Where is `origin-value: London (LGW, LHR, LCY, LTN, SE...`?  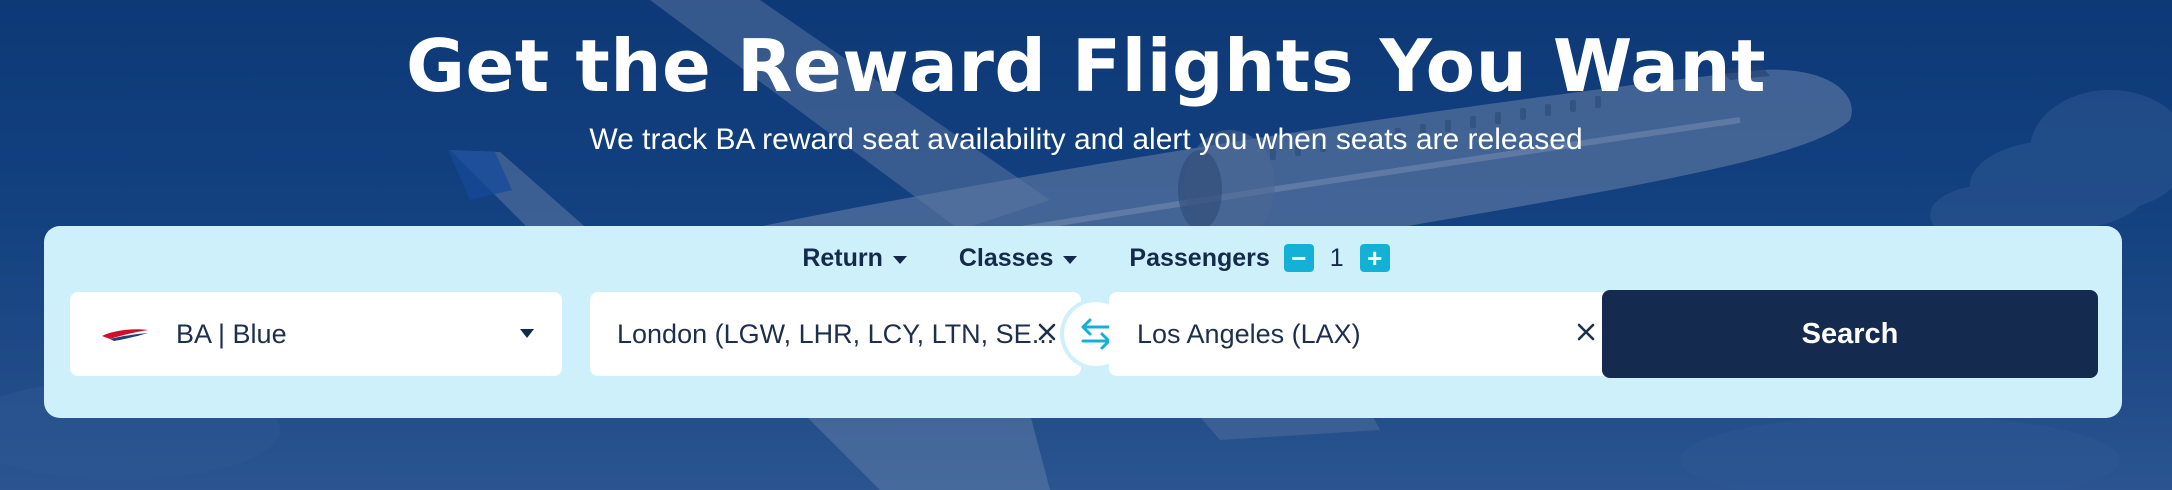 origin-value: London (LGW, LHR, LCY, LTN, SE... is located at coordinates (836, 333).